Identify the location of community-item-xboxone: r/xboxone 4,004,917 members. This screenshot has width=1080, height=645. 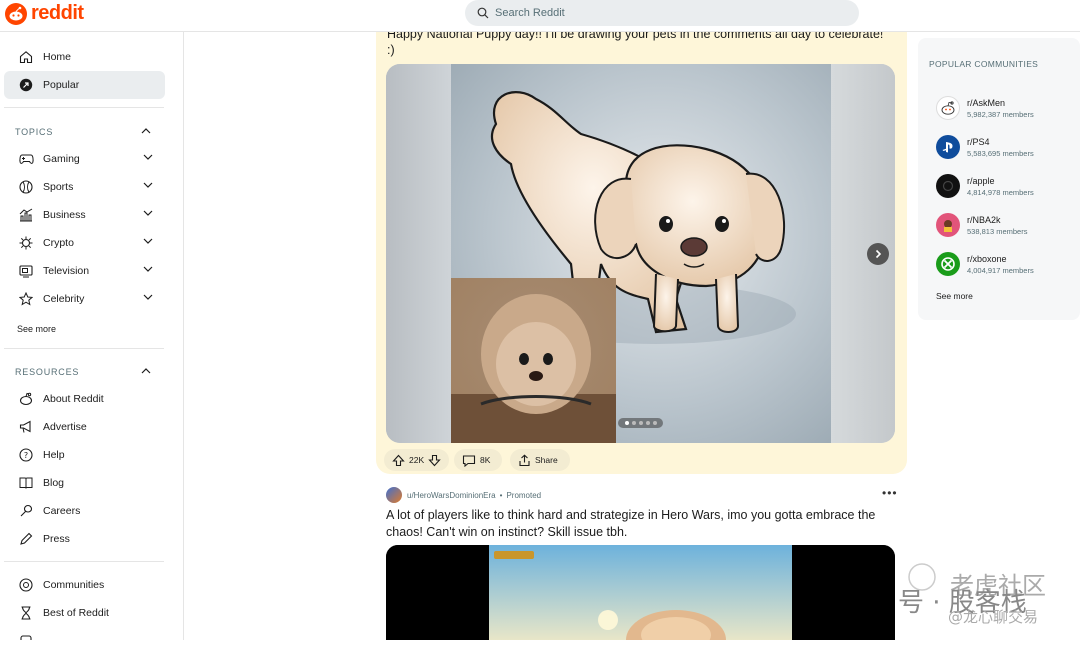
(1006, 264).